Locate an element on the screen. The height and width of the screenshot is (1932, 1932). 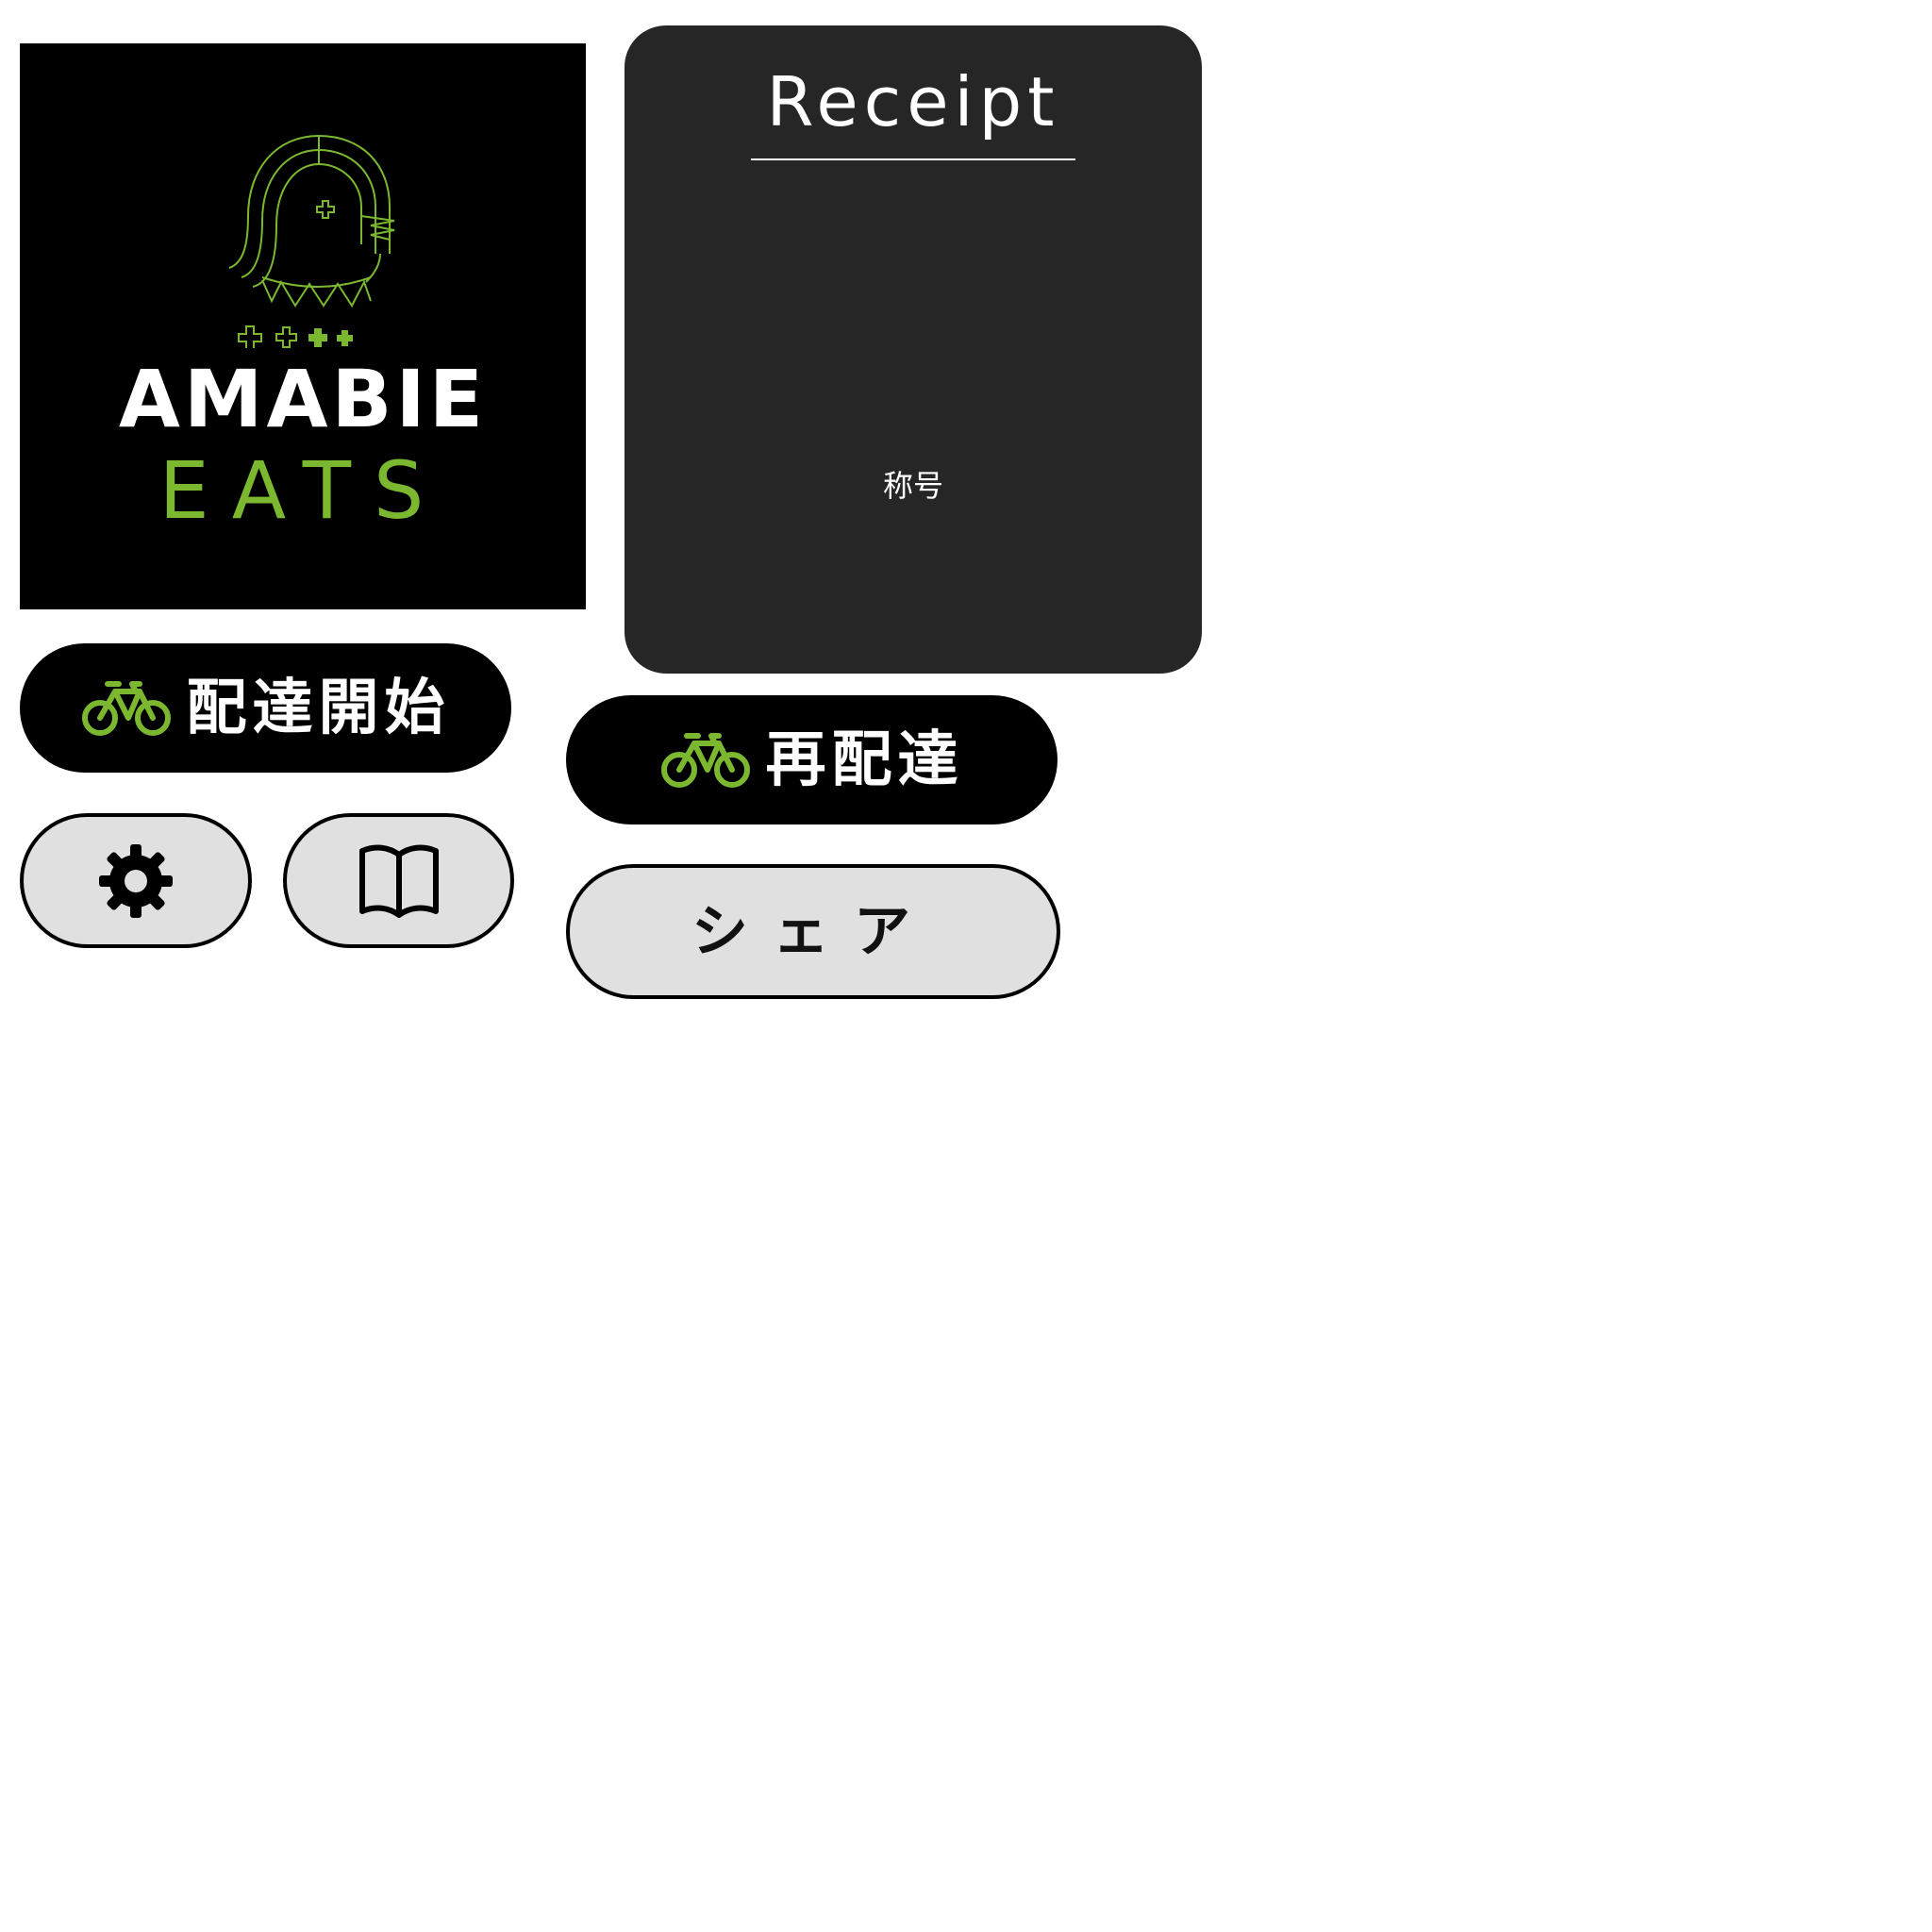
book-icon is located at coordinates (399, 881).